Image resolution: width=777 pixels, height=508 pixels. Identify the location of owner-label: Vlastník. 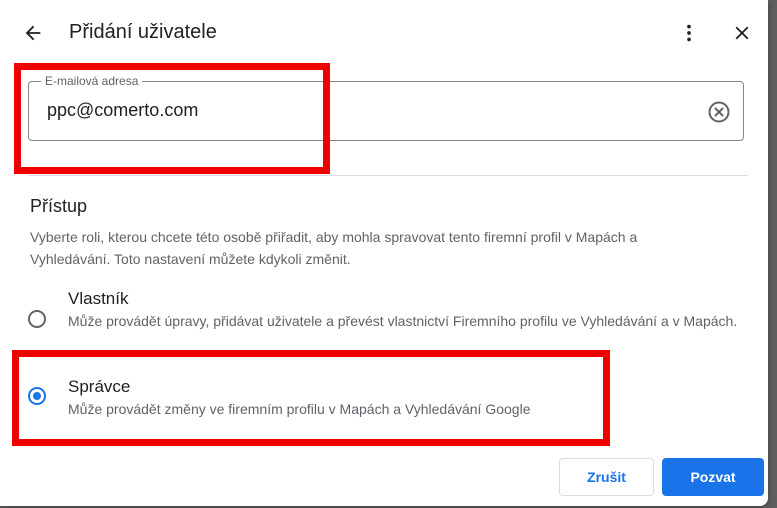
(98, 298).